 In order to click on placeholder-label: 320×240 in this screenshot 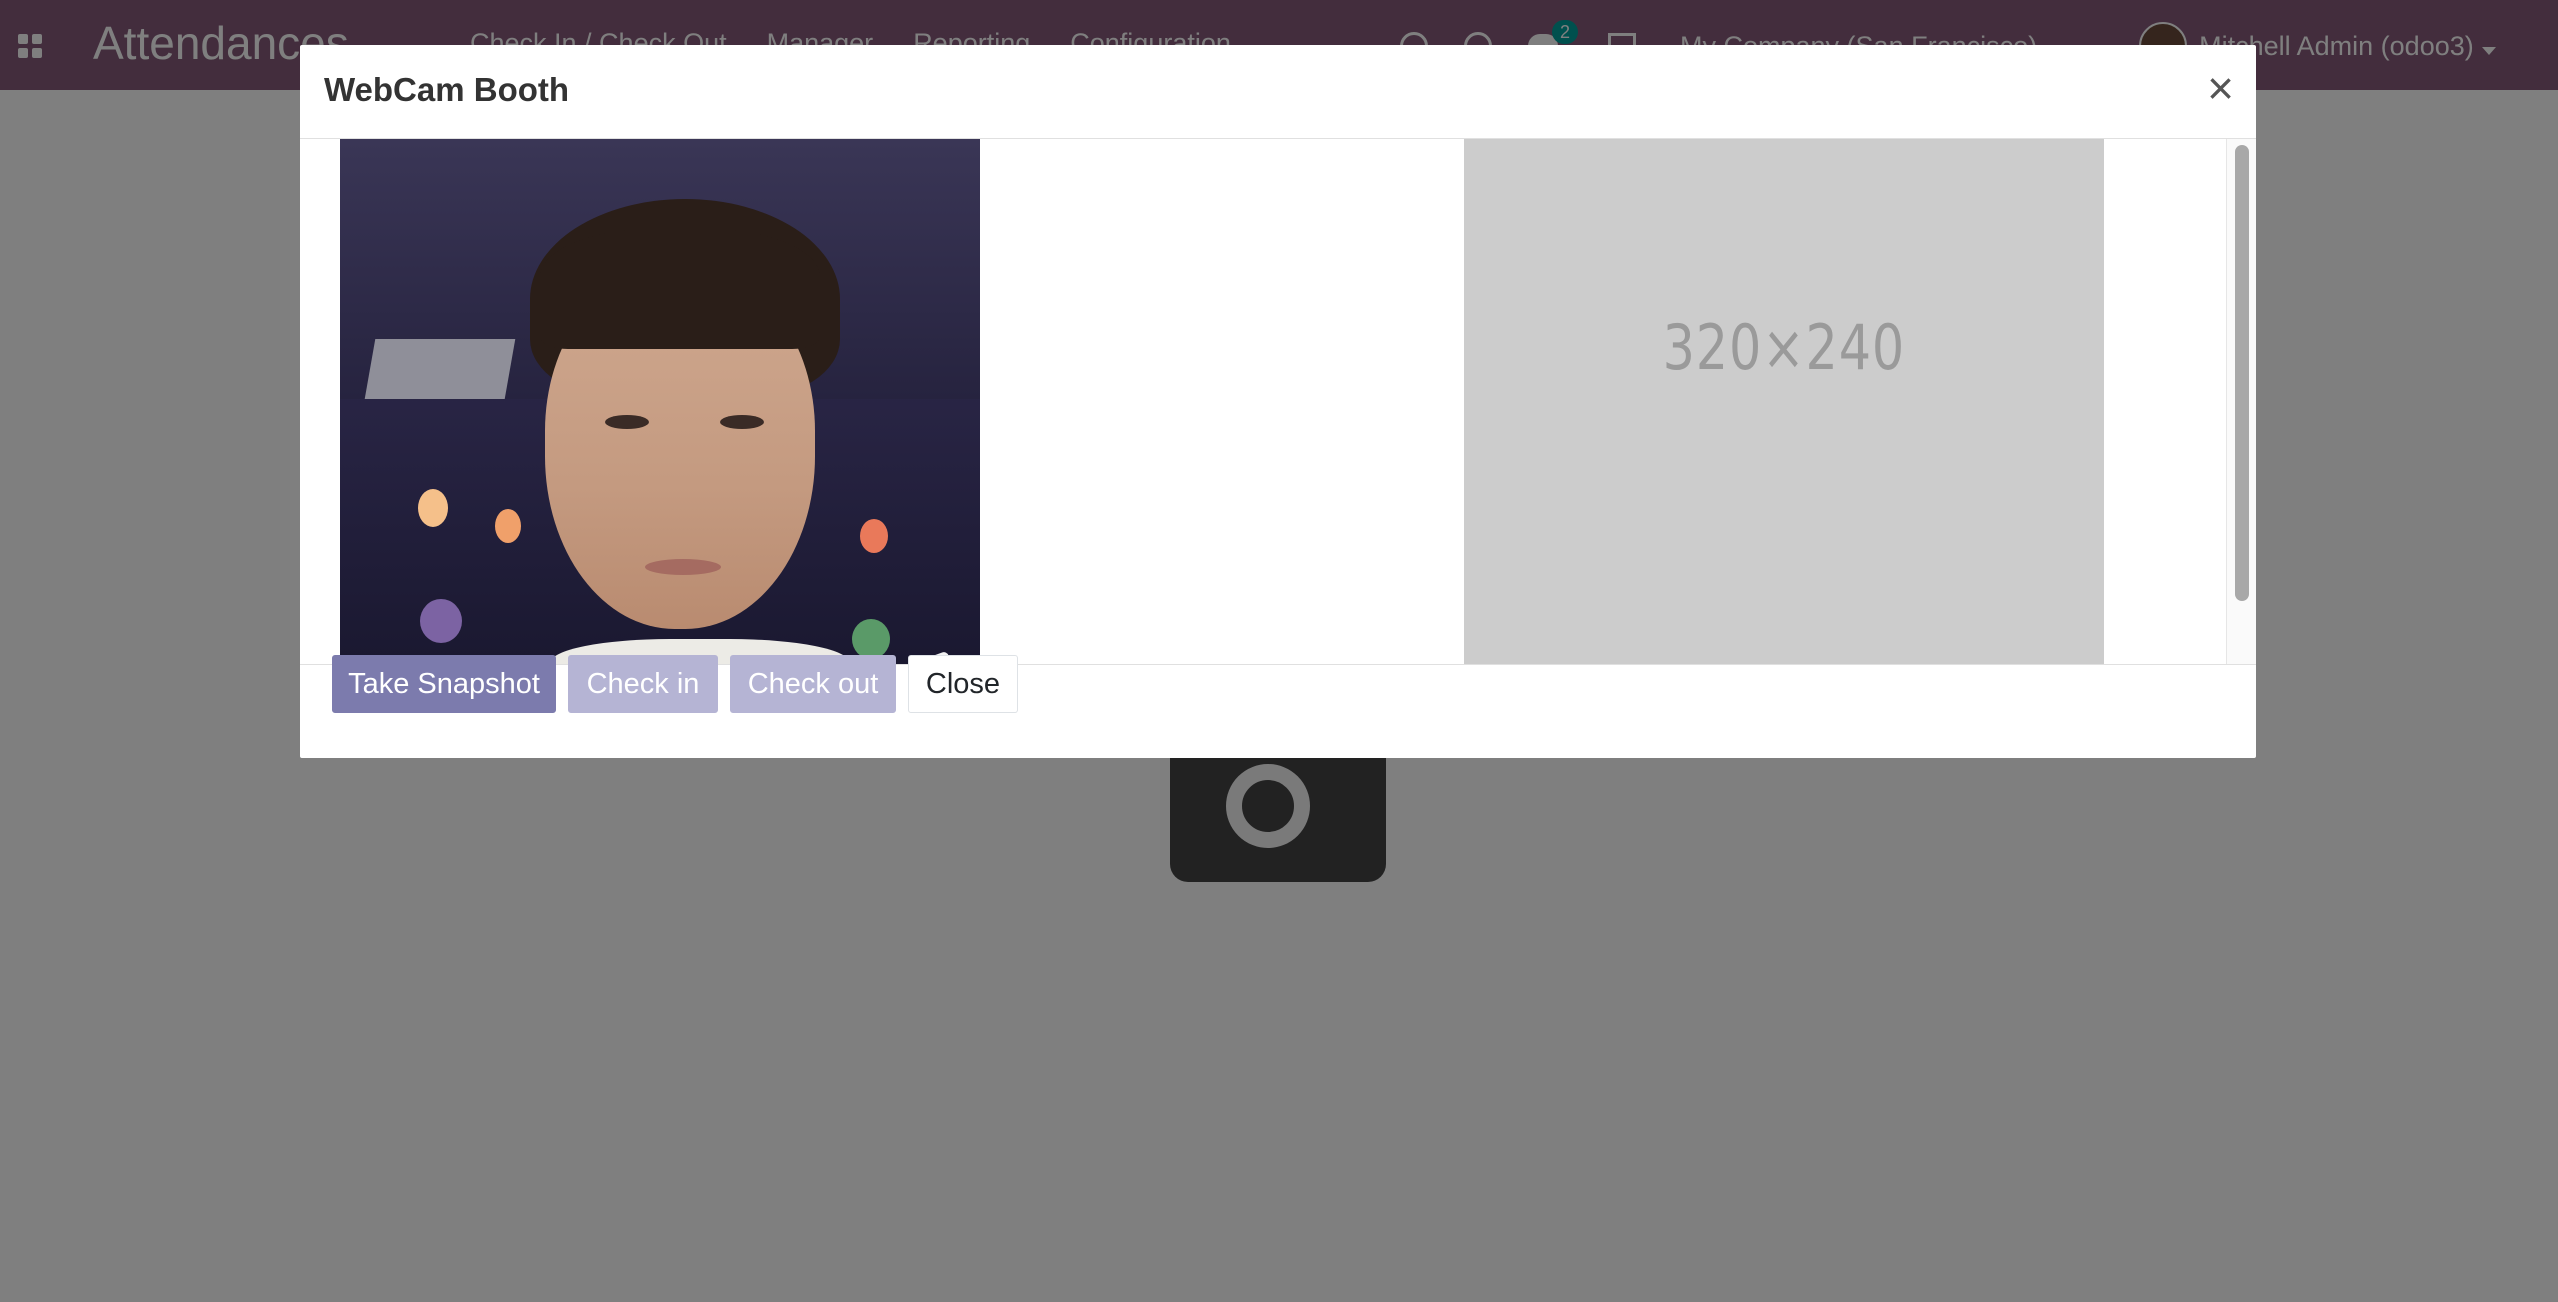, I will do `click(1784, 347)`.